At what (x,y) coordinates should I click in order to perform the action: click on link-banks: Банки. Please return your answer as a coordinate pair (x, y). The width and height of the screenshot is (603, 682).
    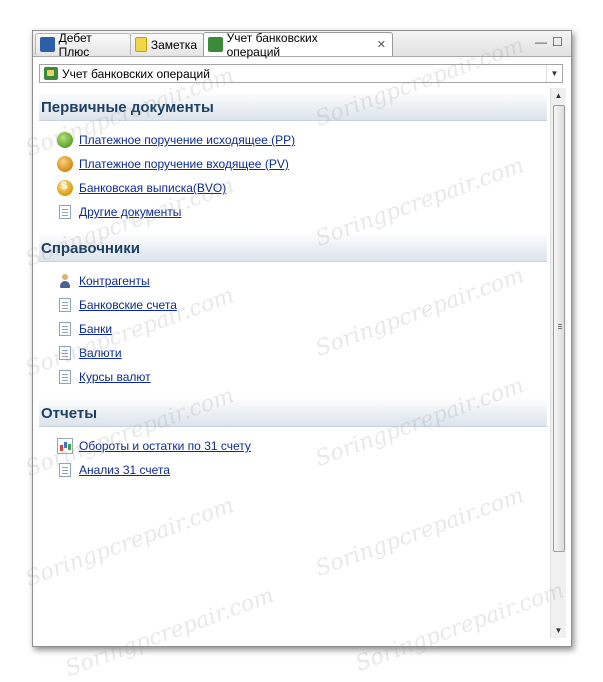
    Looking at the image, I should click on (84, 329).